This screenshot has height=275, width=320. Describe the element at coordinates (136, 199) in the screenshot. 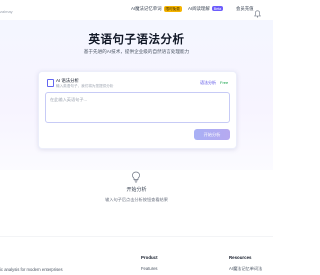

I see `empty-state-description: 输入句子后点击分析按钮查看结果` at that location.